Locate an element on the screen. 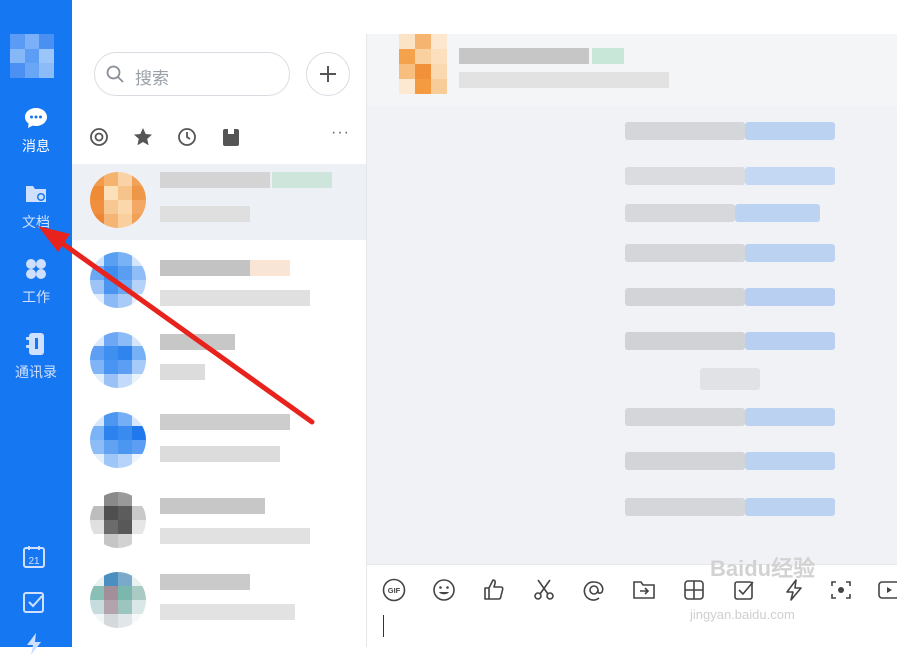 The width and height of the screenshot is (897, 656). star-icon is located at coordinates (143, 137).